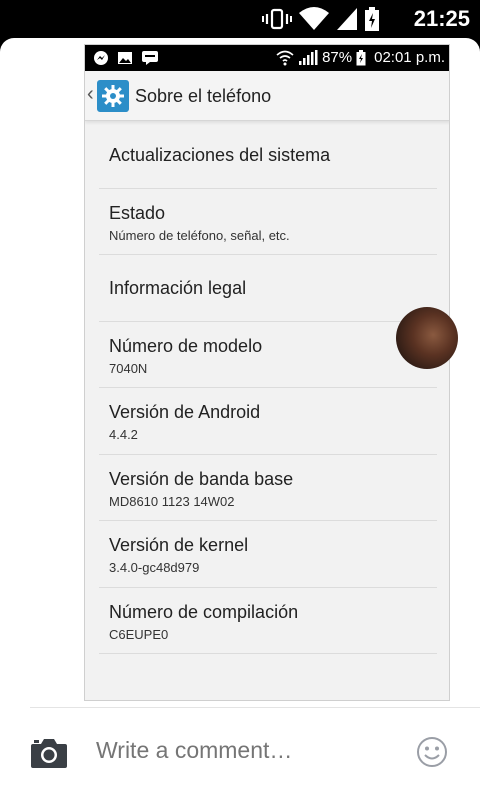 This screenshot has width=480, height=800. Describe the element at coordinates (137, 212) in the screenshot. I see `list-item-title: Estado` at that location.